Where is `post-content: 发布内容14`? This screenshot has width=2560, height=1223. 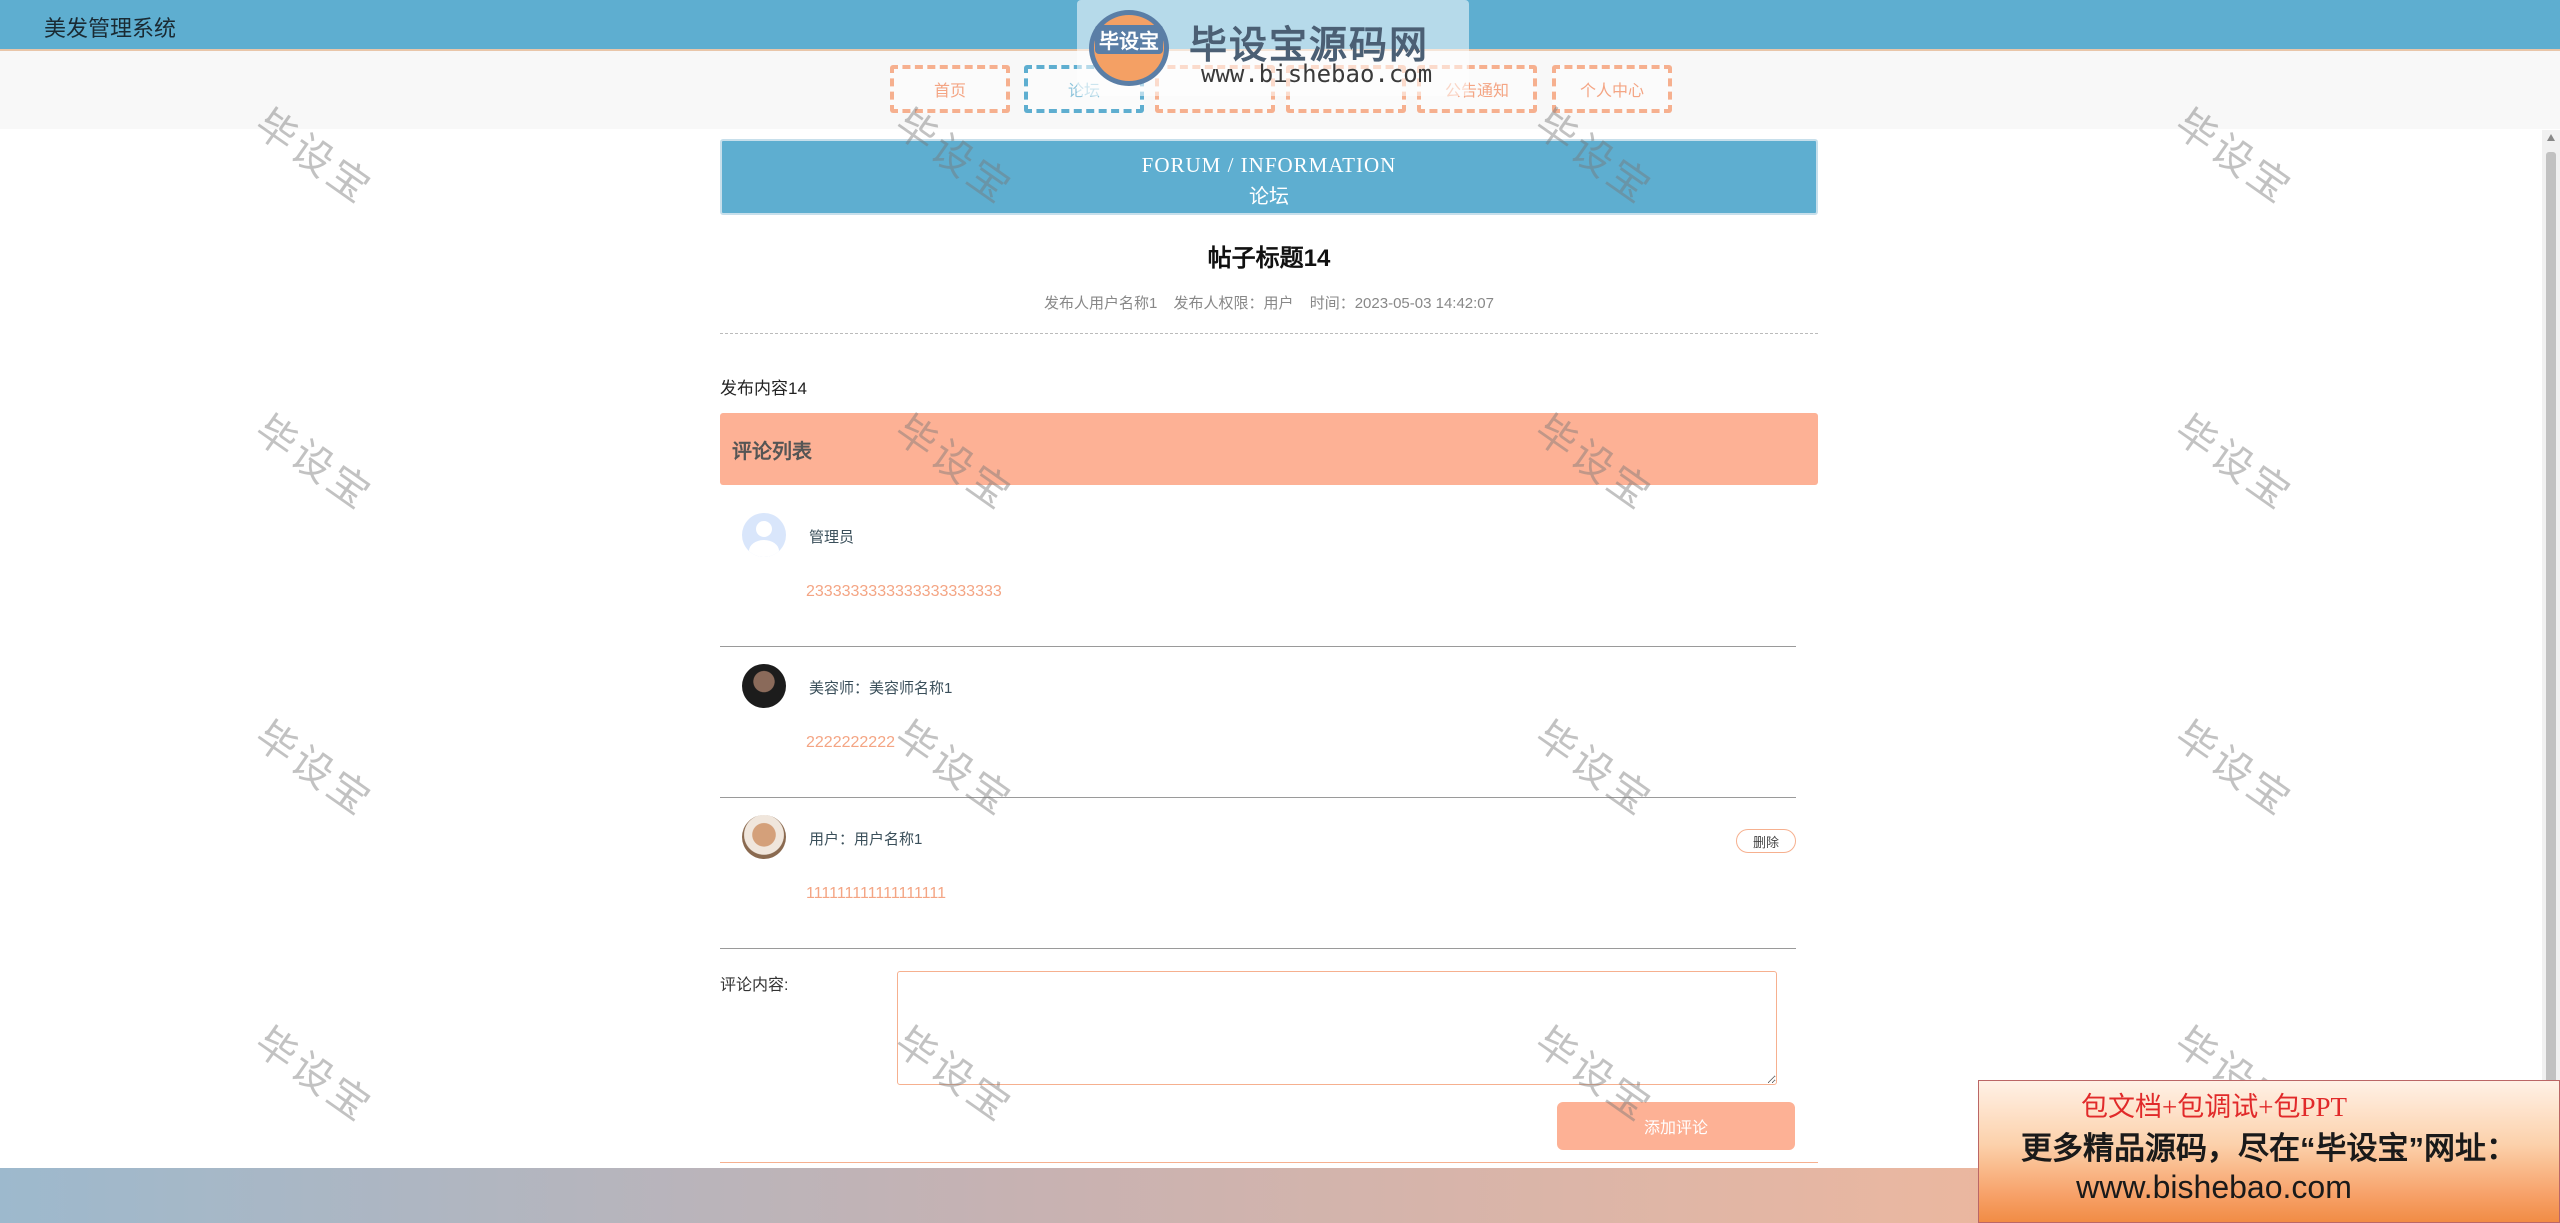
post-content: 发布内容14 is located at coordinates (763, 388).